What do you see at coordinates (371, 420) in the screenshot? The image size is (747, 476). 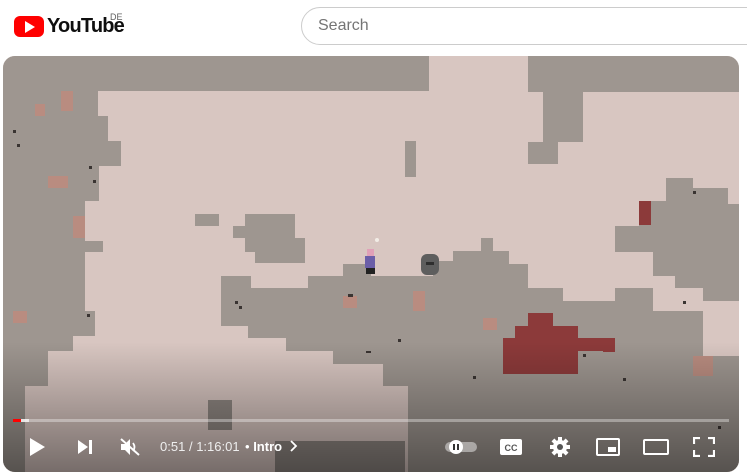 I see `progress-bar` at bounding box center [371, 420].